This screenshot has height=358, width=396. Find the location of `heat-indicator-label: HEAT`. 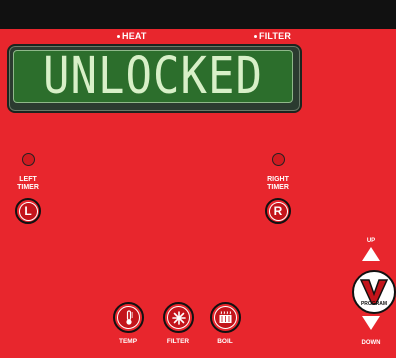

heat-indicator-label: HEAT is located at coordinates (132, 36).